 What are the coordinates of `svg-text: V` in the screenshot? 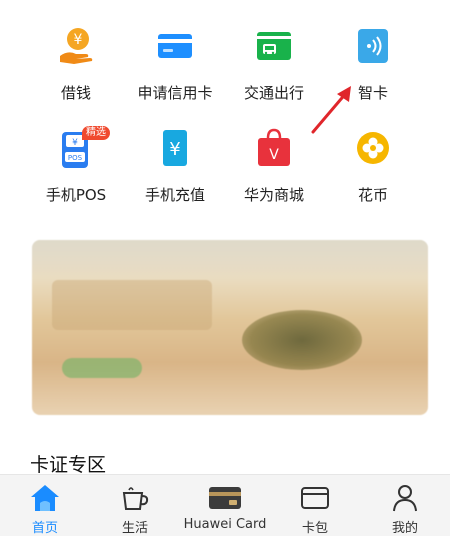 It's located at (274, 155).